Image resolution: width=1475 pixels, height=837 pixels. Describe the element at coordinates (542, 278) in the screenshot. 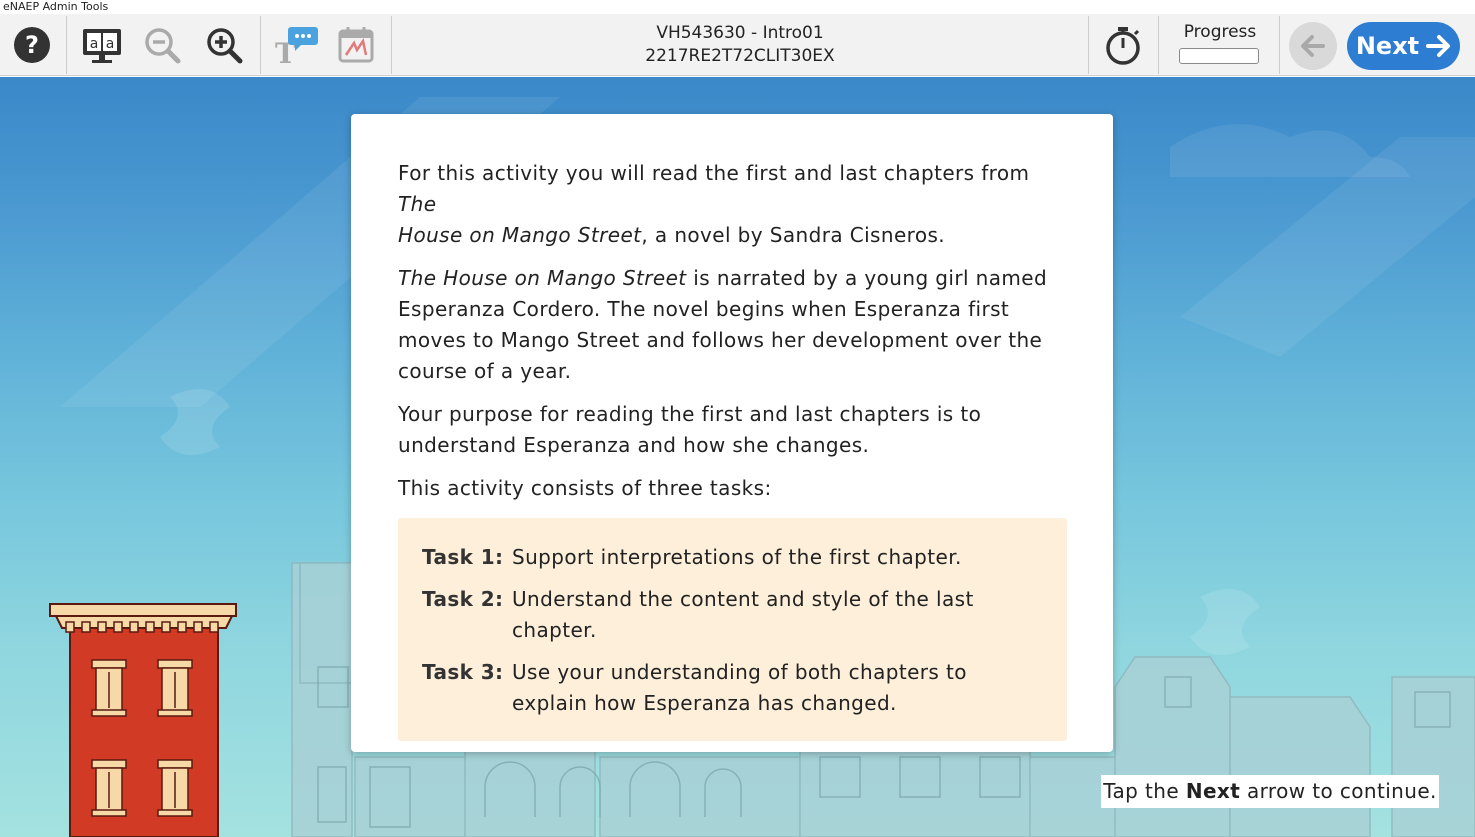

I see `book-title: The House on Mango Street` at that location.